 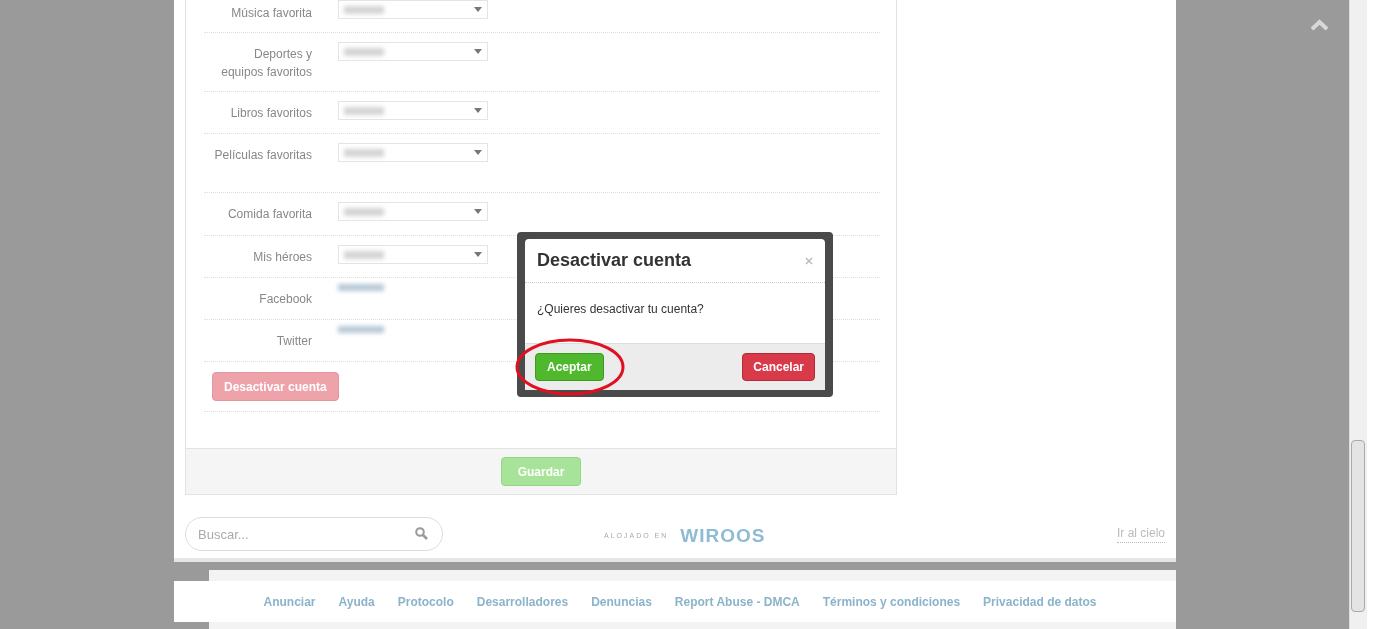 What do you see at coordinates (1140, 533) in the screenshot?
I see `top-link: Ir al cielo` at bounding box center [1140, 533].